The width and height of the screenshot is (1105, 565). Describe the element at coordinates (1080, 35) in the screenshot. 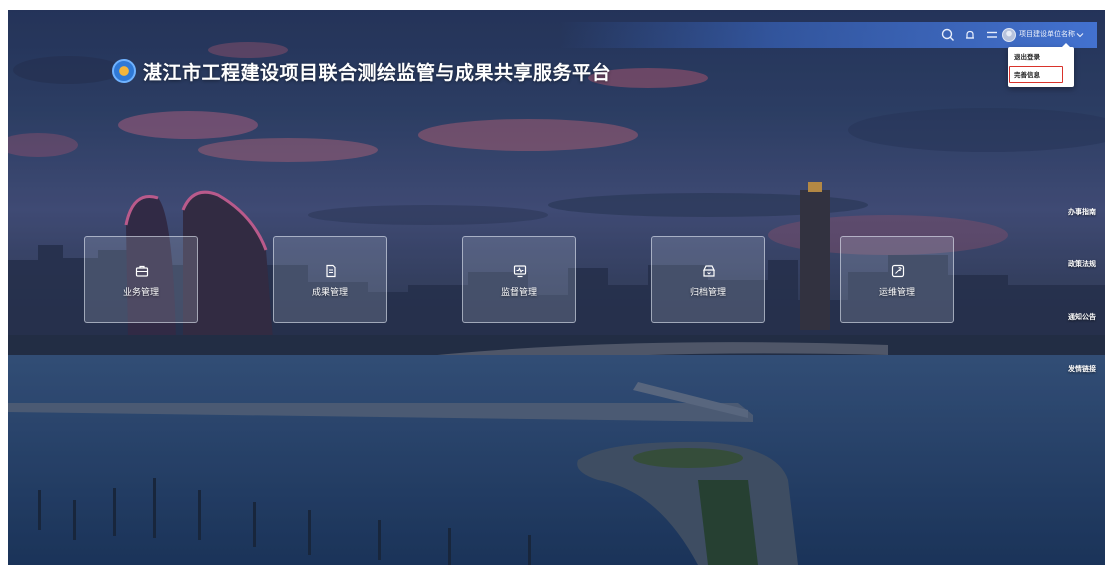

I see `chevron-down-icon` at that location.